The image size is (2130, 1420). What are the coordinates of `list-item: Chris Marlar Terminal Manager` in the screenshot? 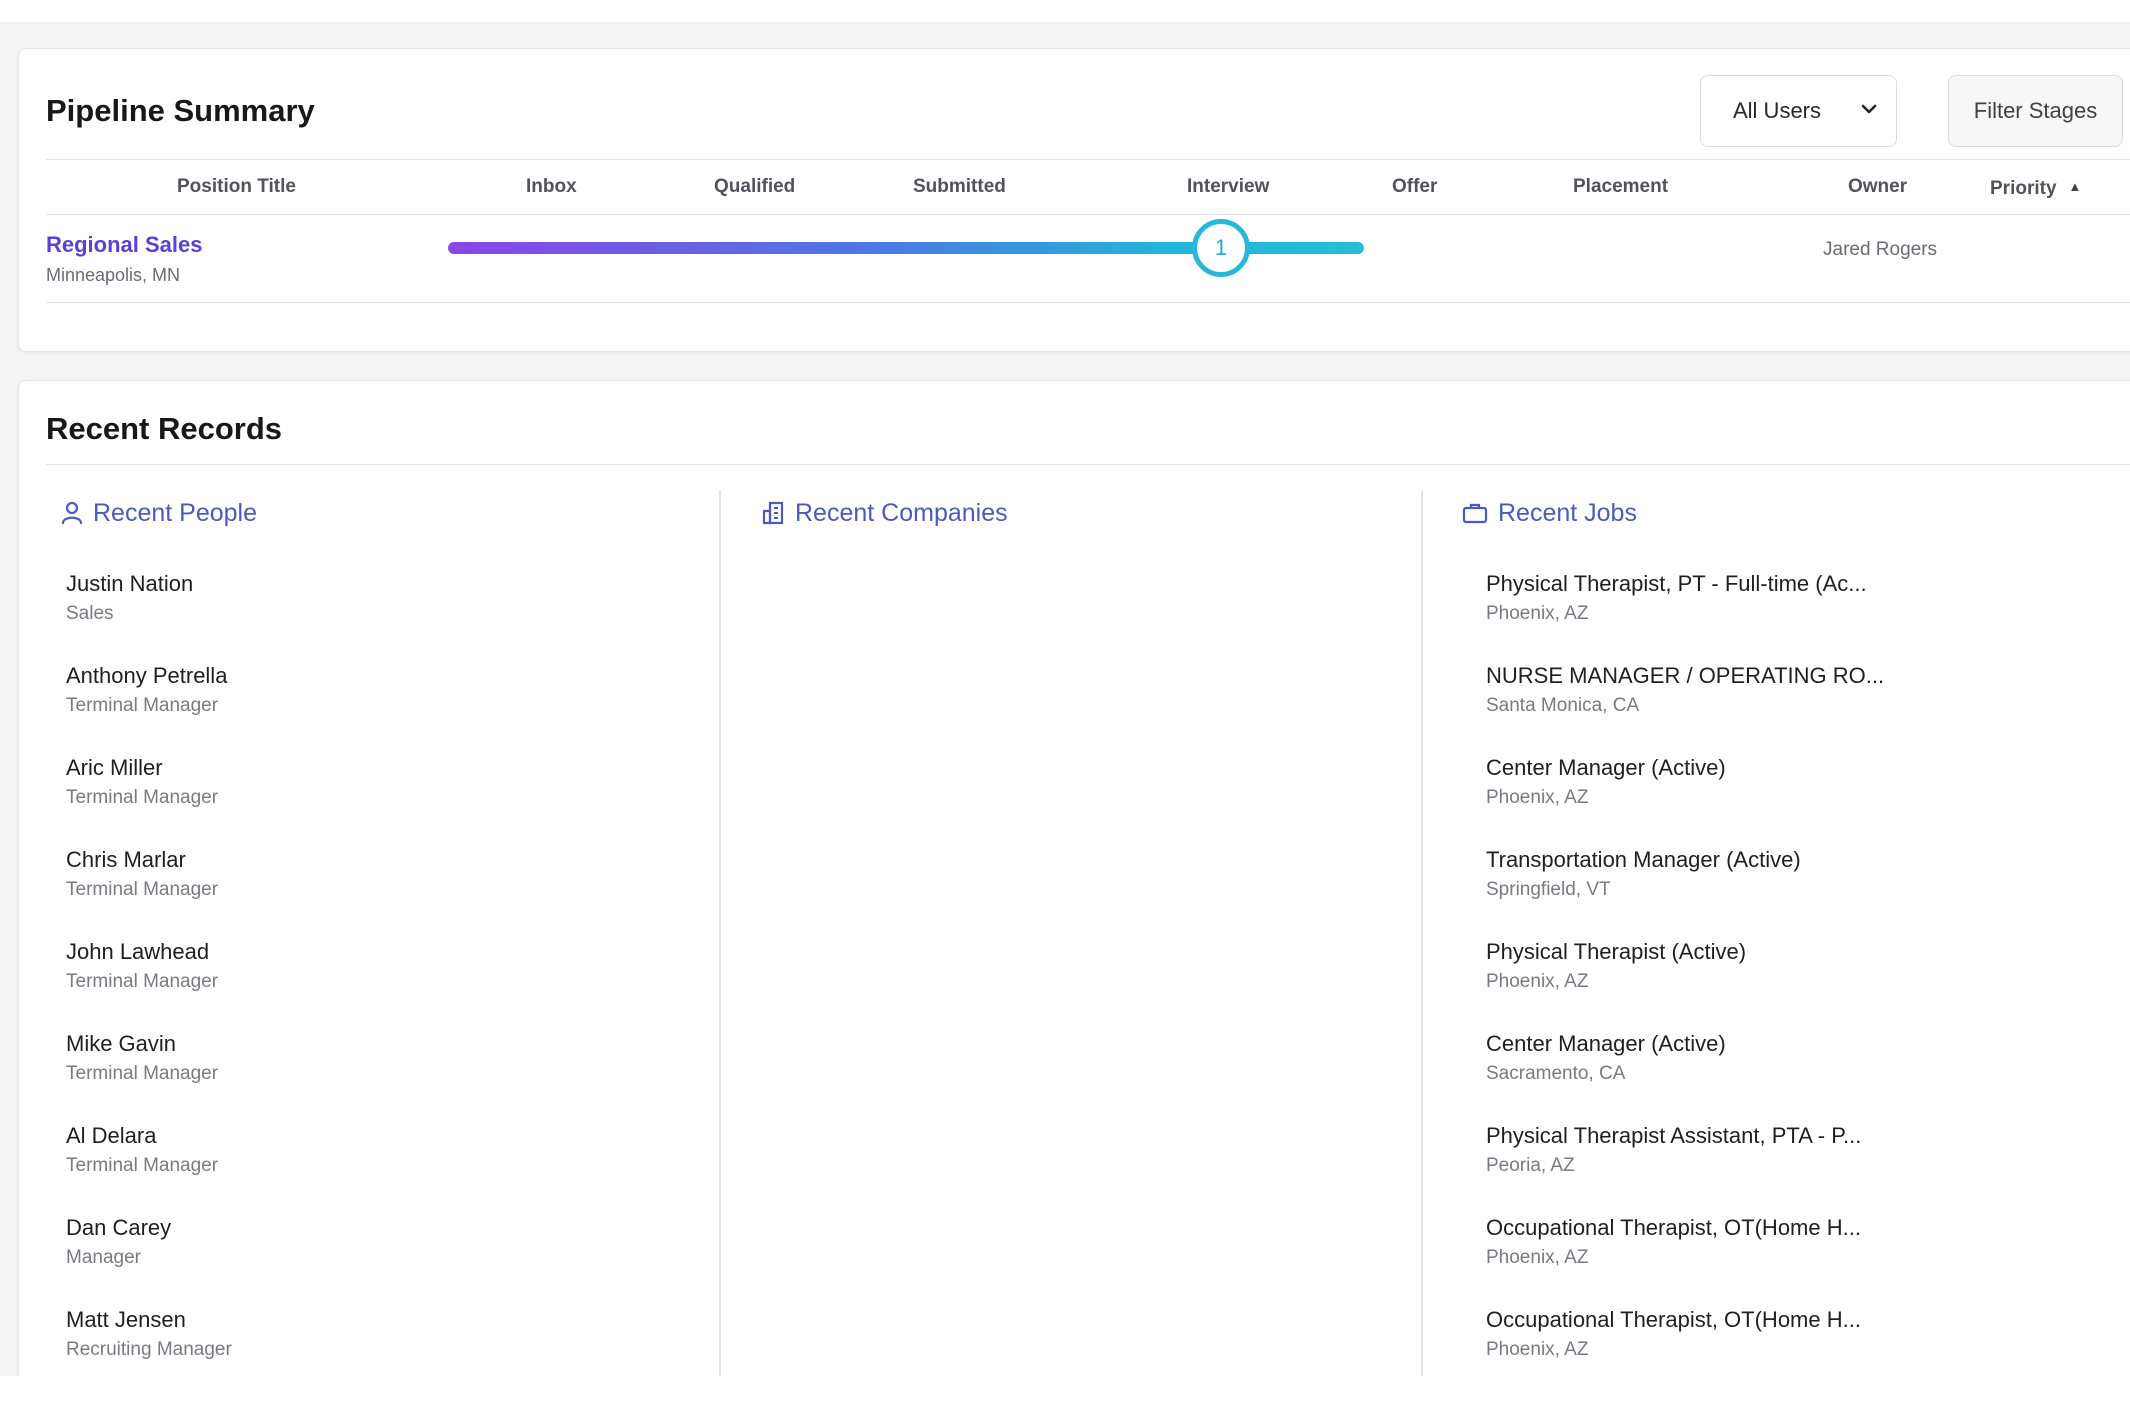 It's located at (142, 874).